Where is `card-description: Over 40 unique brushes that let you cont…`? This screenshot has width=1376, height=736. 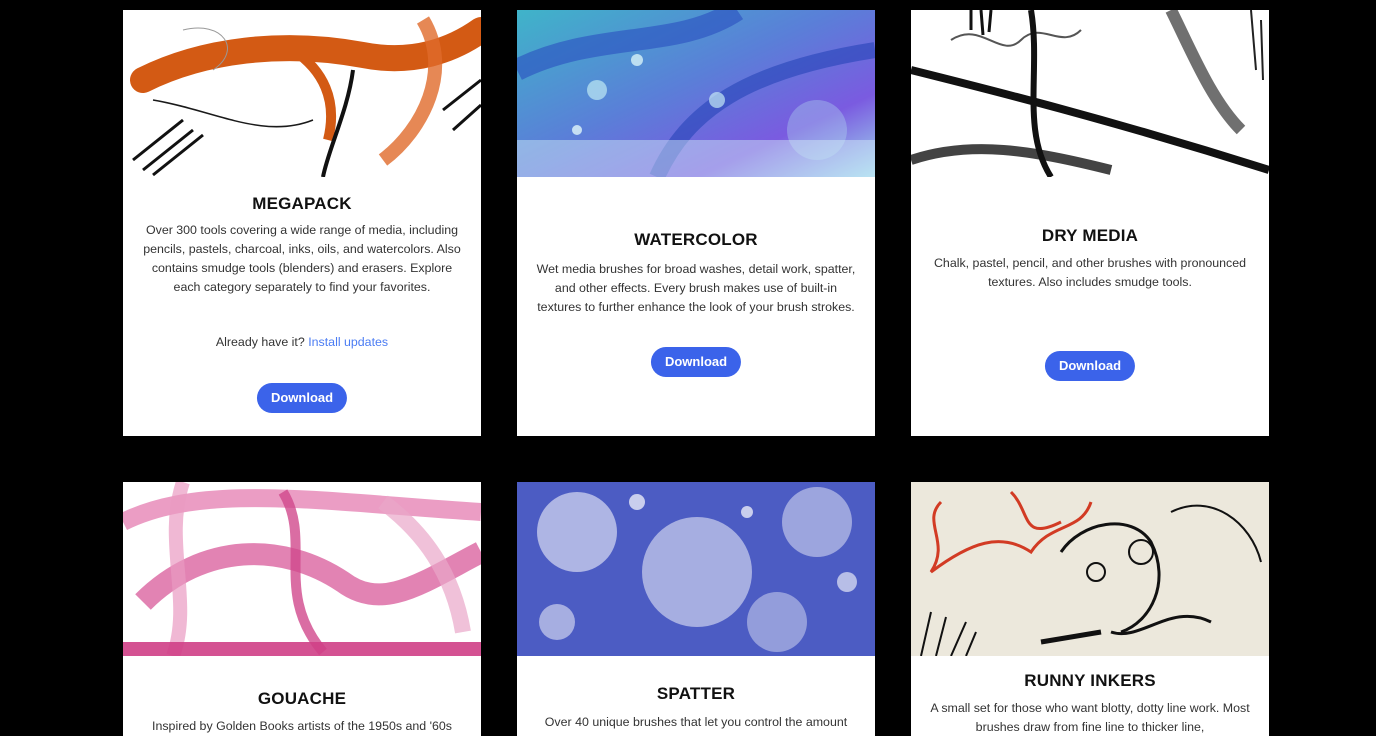
card-description: Over 40 unique brushes that let you cont… is located at coordinates (696, 722).